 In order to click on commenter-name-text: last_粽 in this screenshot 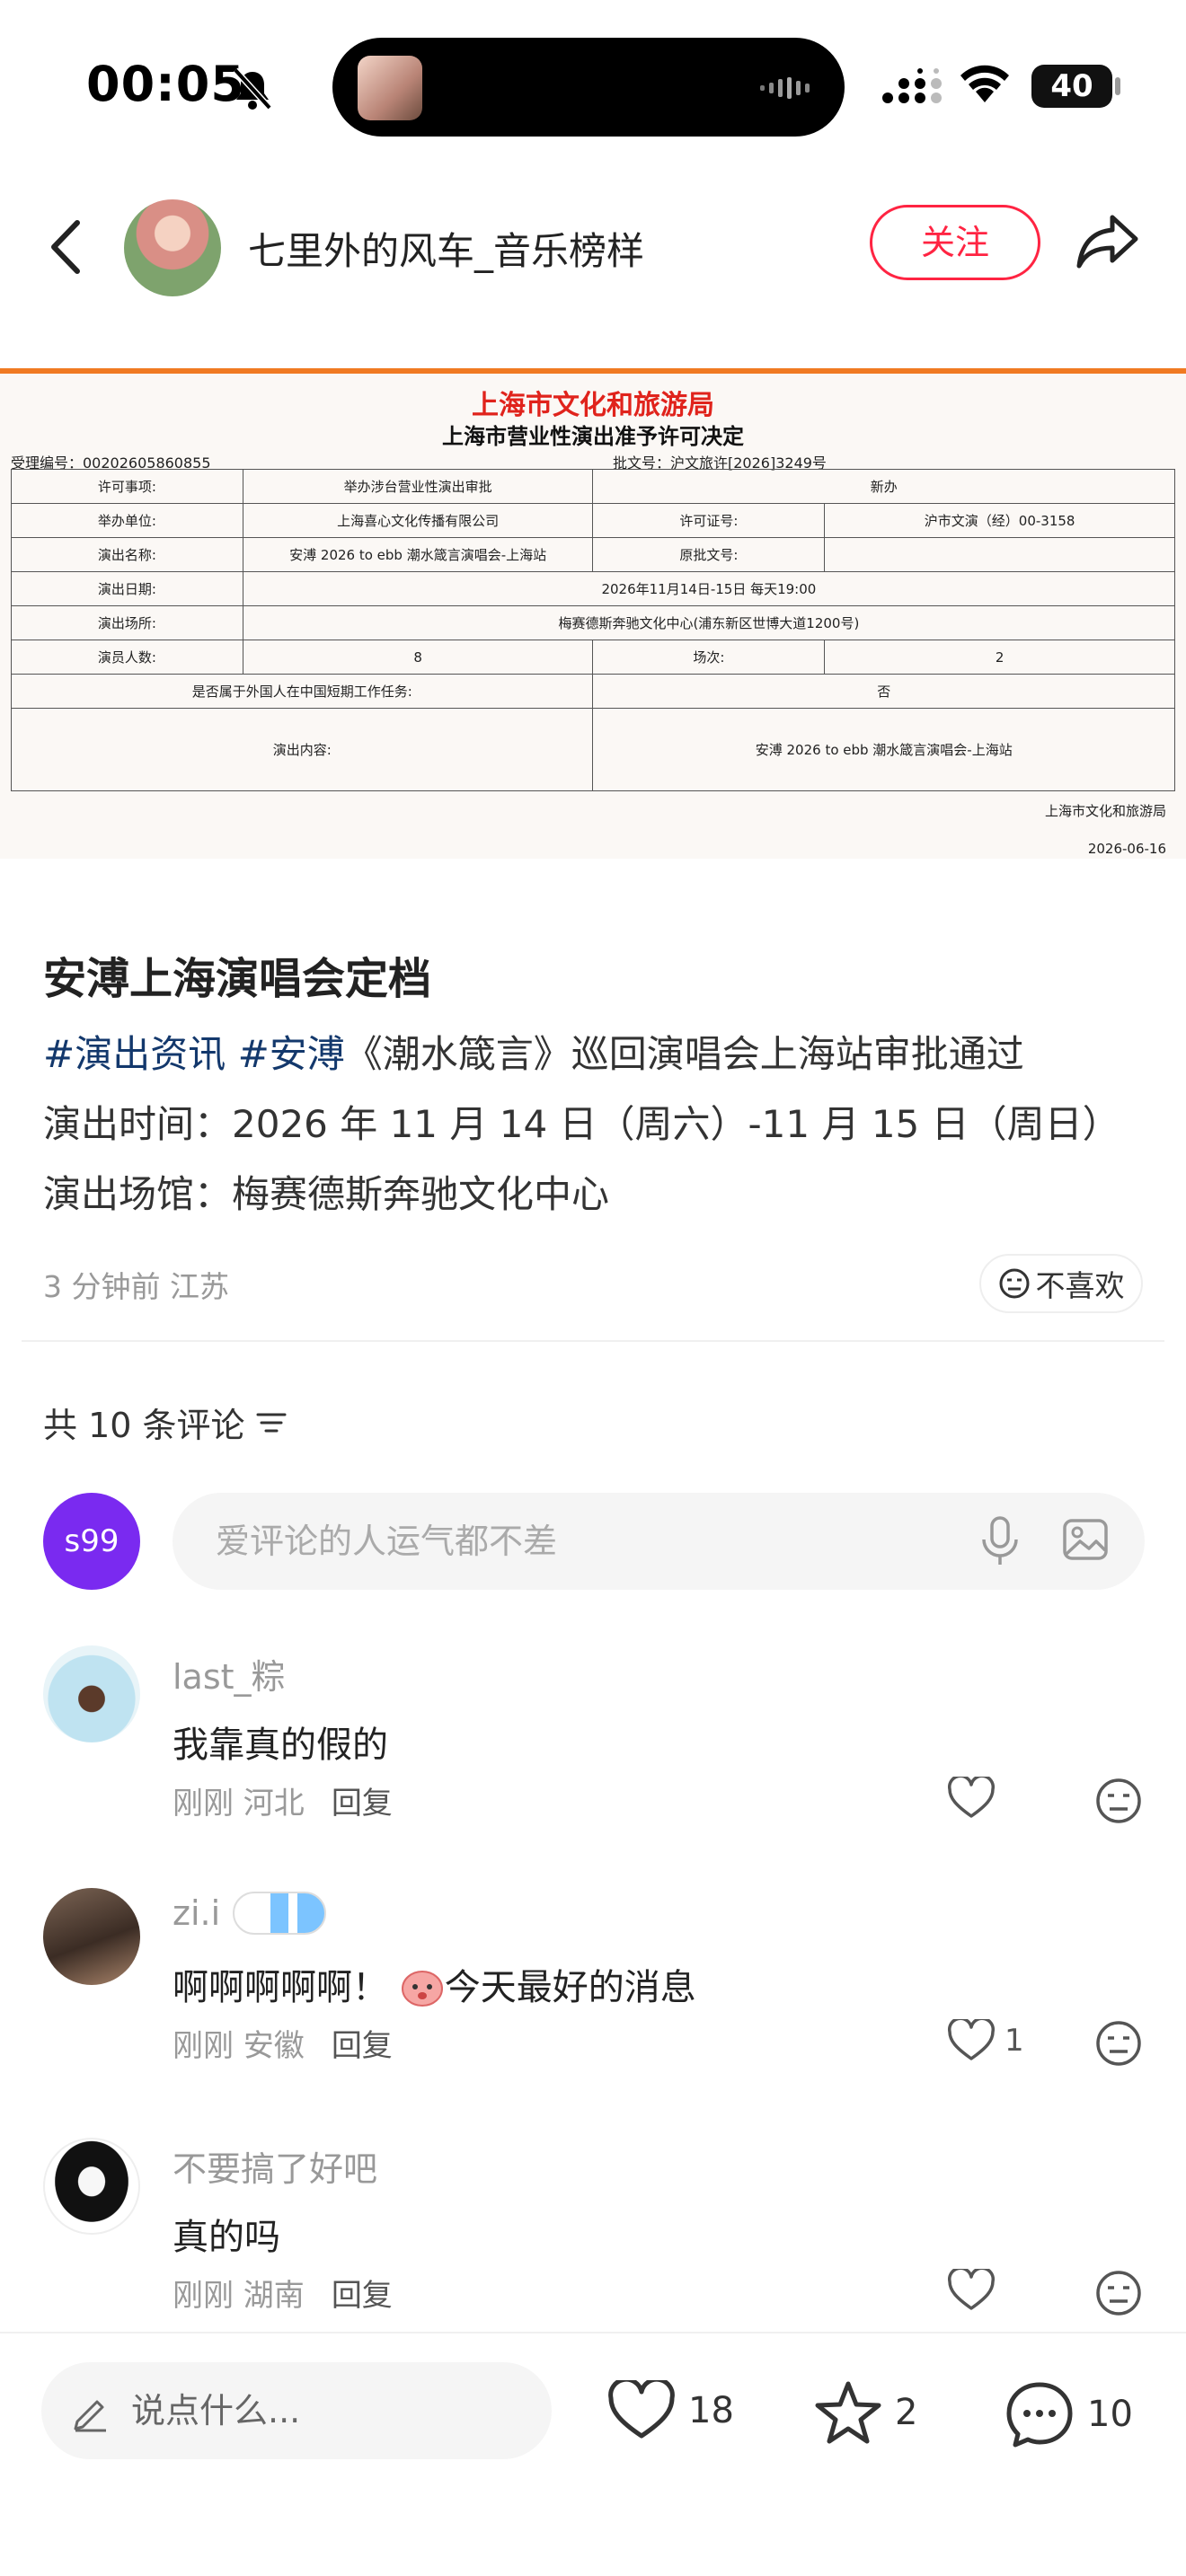, I will do `click(229, 1677)`.